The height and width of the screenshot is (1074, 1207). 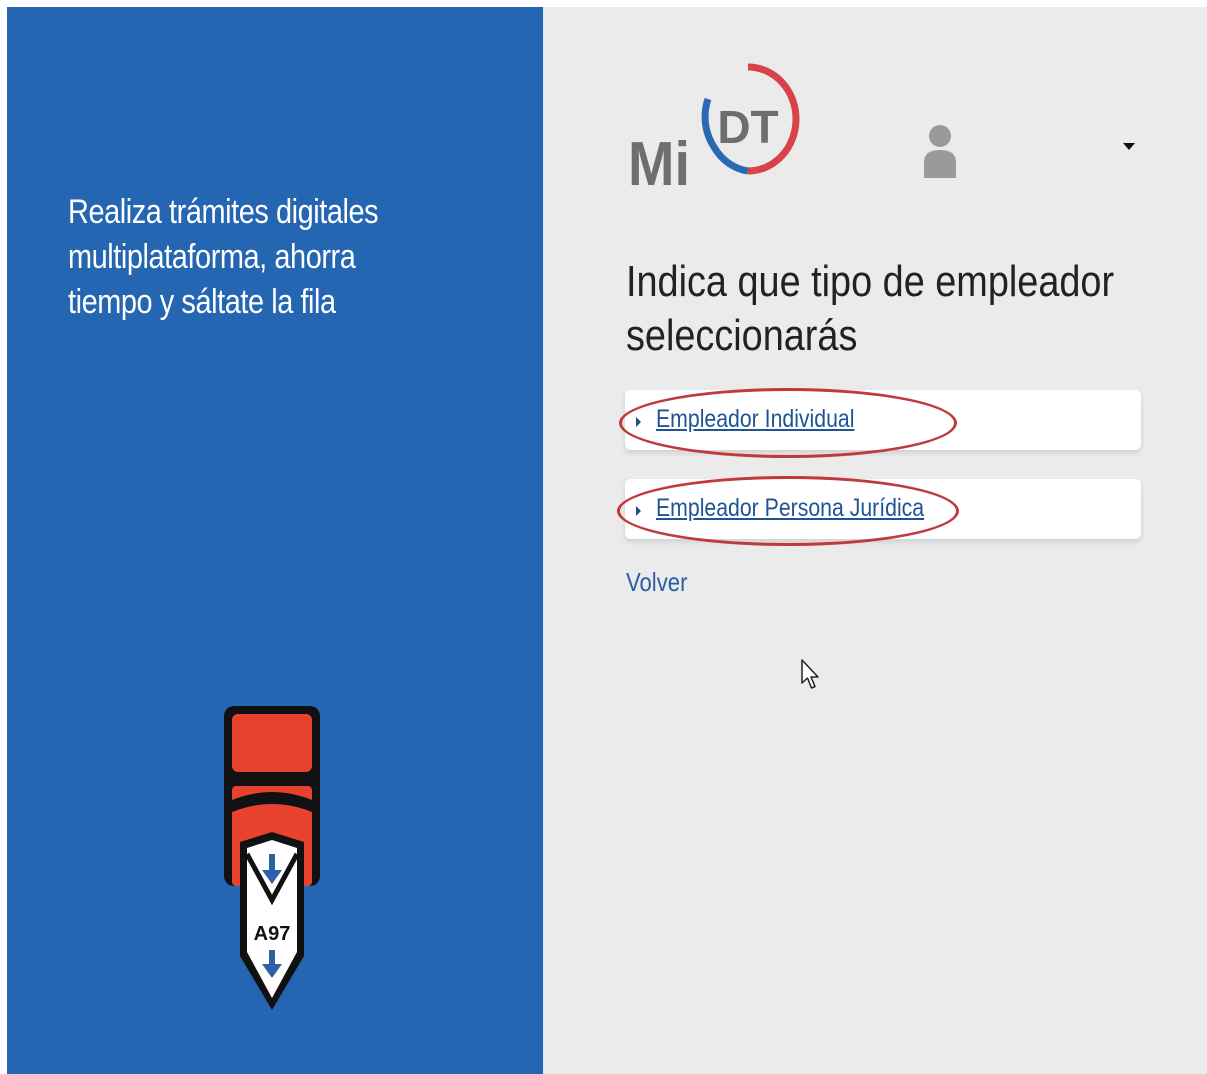 What do you see at coordinates (883, 420) in the screenshot?
I see `option-card-individual: Empleador Individual` at bounding box center [883, 420].